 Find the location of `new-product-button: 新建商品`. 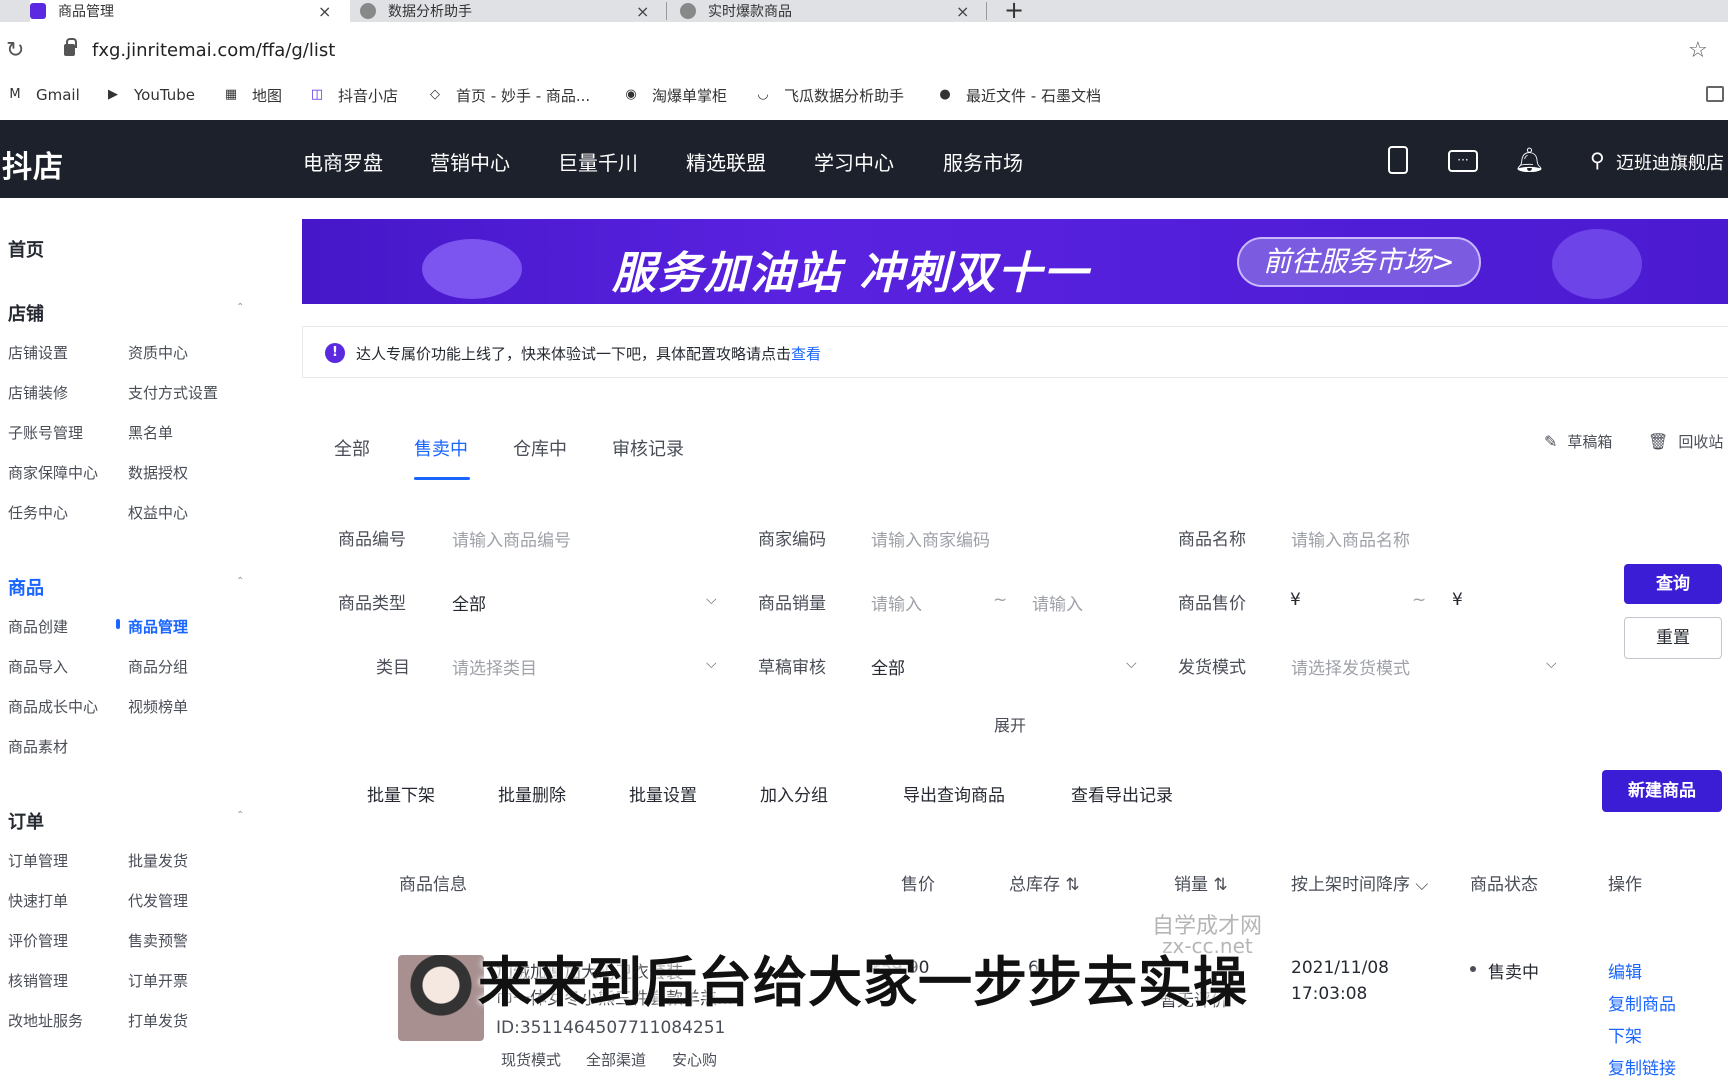

new-product-button: 新建商品 is located at coordinates (1662, 791).